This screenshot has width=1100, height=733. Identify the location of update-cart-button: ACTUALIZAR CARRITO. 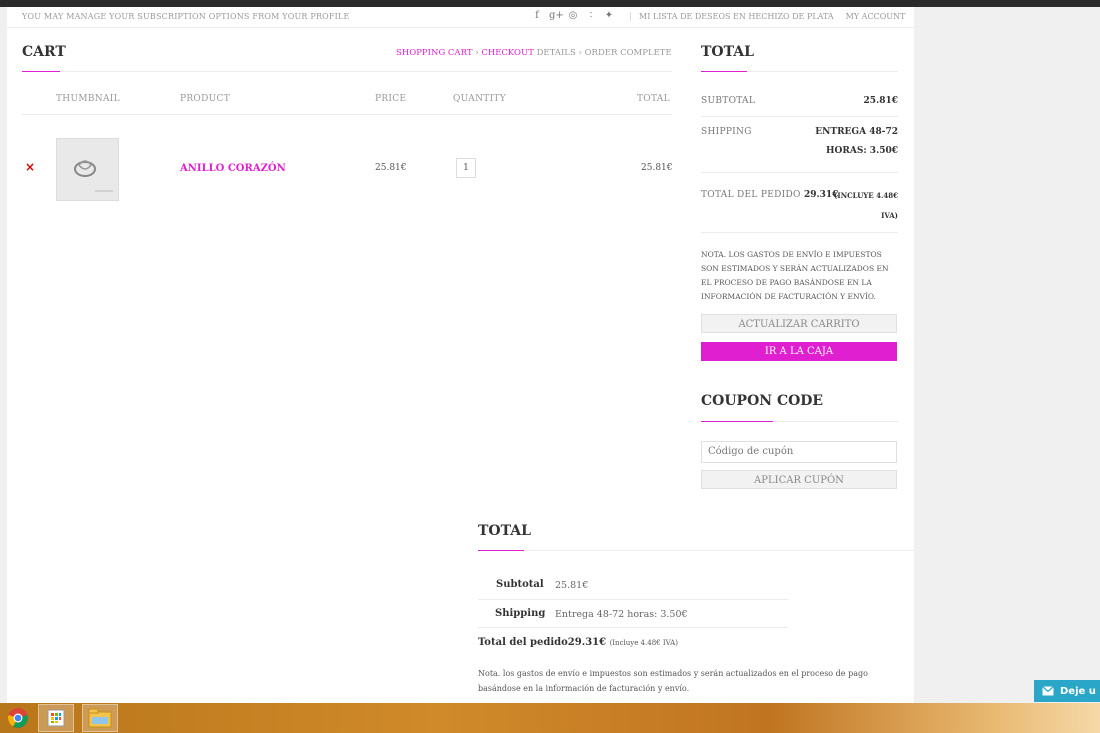
(799, 323).